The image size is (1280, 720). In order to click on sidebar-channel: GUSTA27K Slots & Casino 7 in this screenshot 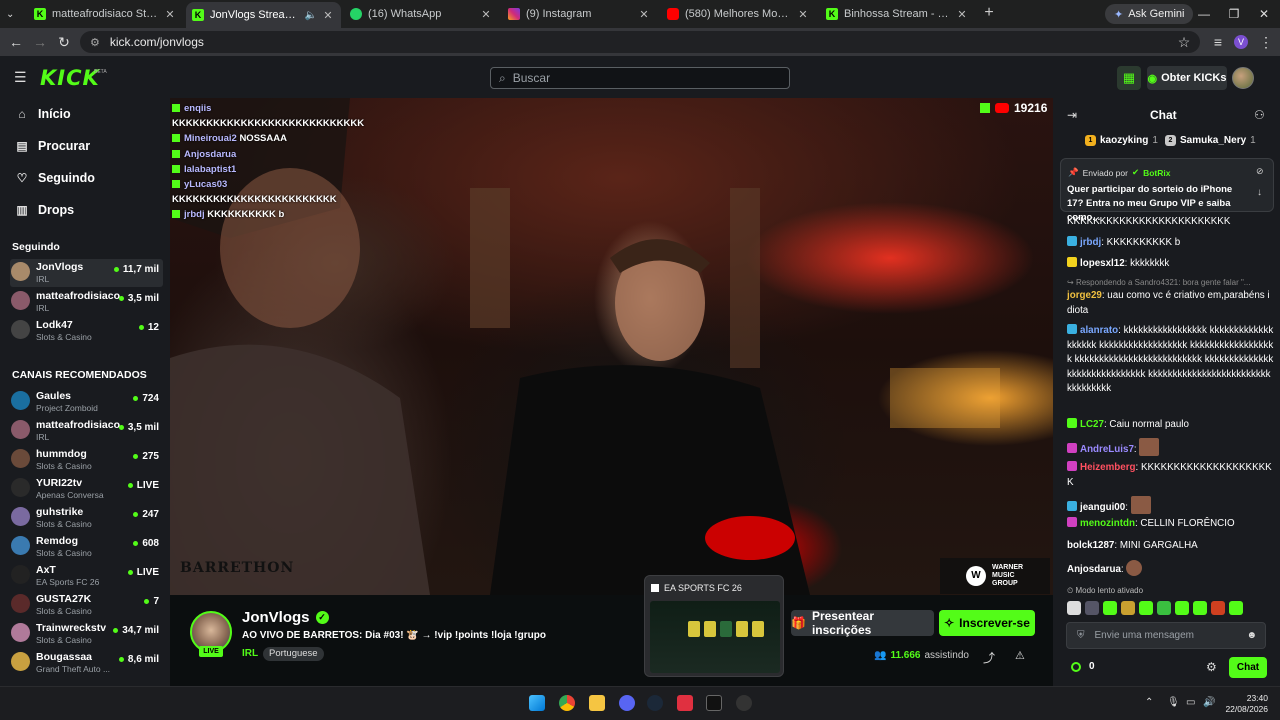, I will do `click(86, 605)`.